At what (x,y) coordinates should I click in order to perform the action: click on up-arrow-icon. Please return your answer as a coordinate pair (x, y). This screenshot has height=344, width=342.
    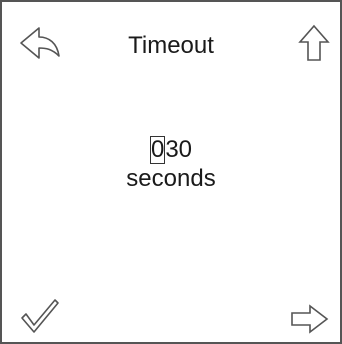
    Looking at the image, I should click on (314, 43).